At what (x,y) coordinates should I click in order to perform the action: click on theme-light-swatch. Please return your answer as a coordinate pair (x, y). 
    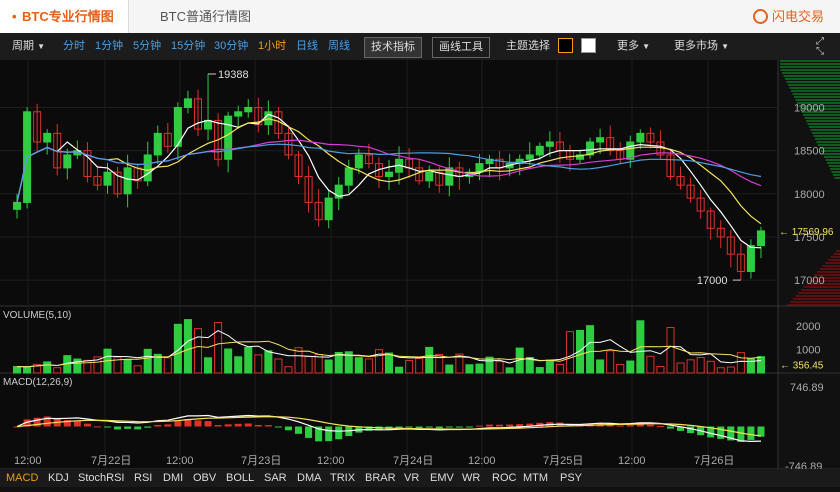
    Looking at the image, I should click on (588, 45).